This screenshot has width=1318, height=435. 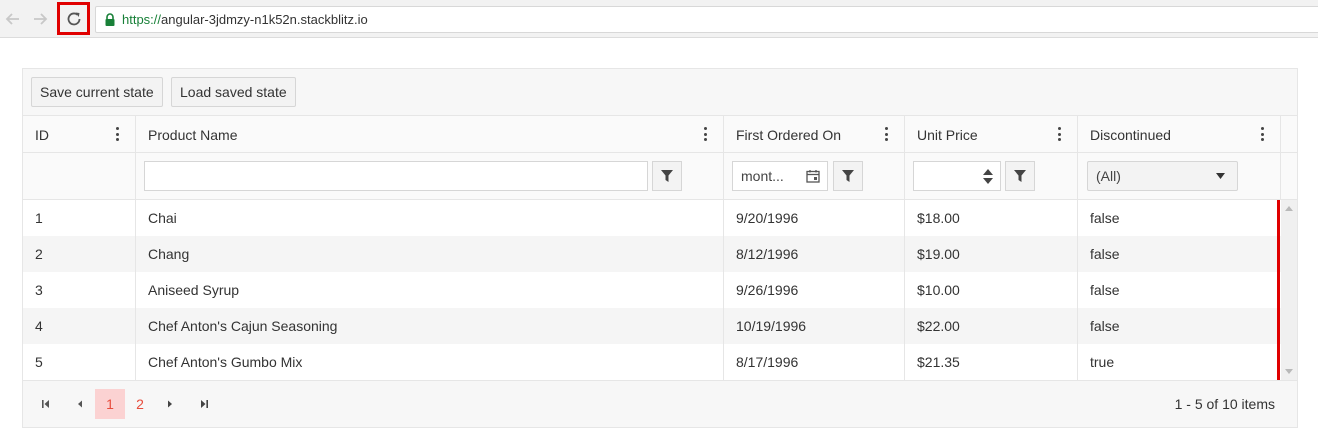 I want to click on column-header-id: ID, so click(x=79, y=134).